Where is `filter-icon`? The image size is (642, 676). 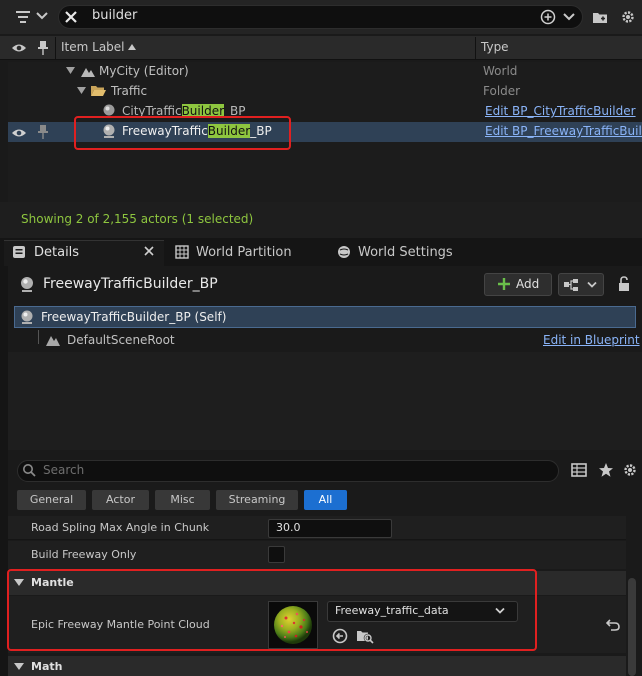
filter-icon is located at coordinates (25, 17).